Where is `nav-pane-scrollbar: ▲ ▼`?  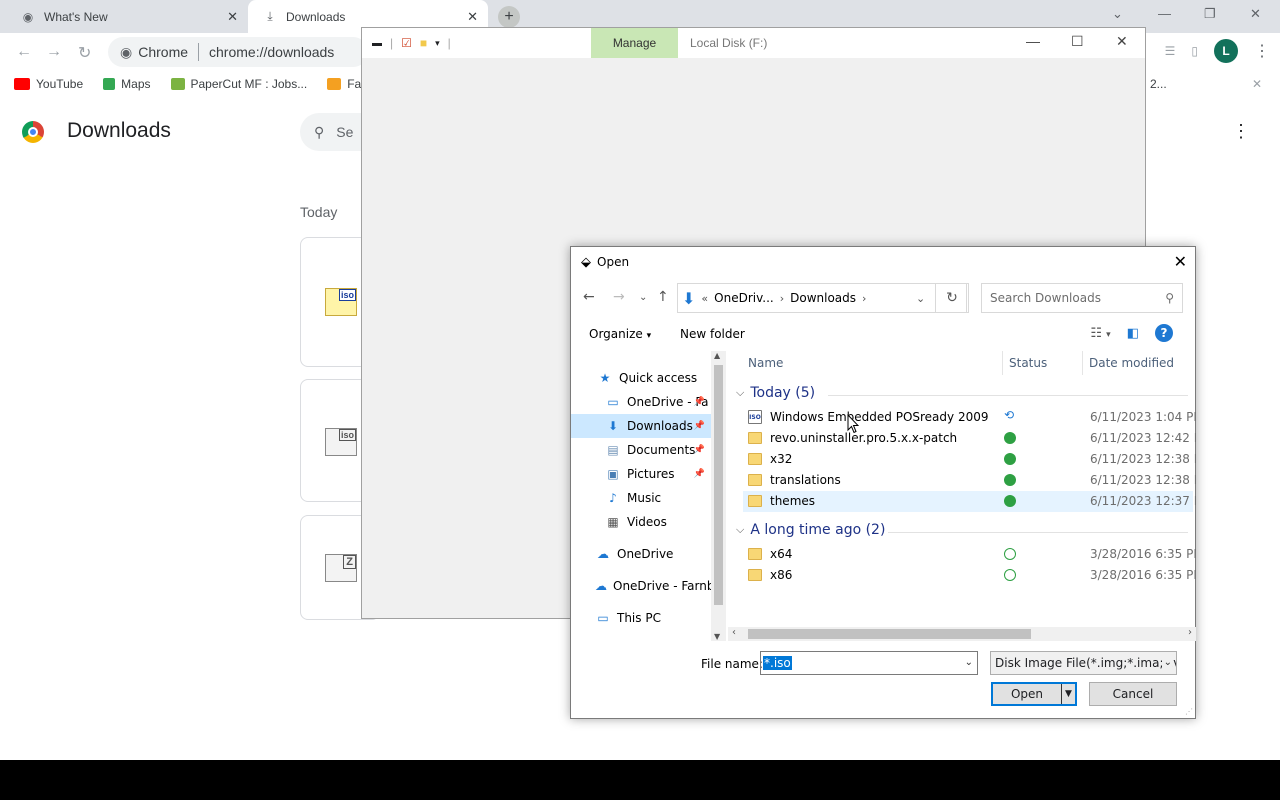
nav-pane-scrollbar: ▲ ▼ is located at coordinates (718, 496).